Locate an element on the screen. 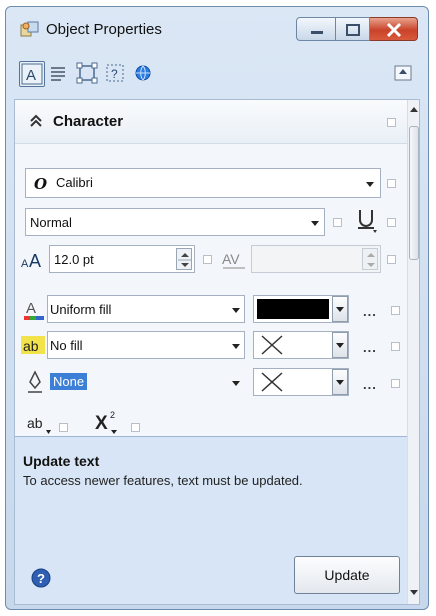  outline-width-value: None is located at coordinates (69, 381).